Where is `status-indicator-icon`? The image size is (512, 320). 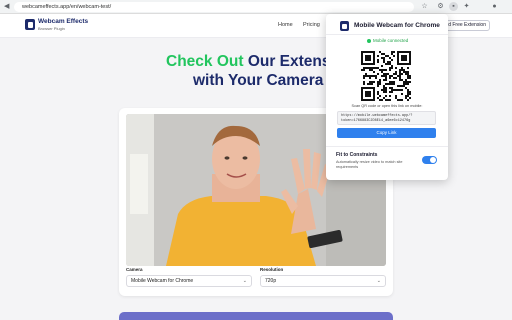
status-indicator-icon is located at coordinates (369, 41).